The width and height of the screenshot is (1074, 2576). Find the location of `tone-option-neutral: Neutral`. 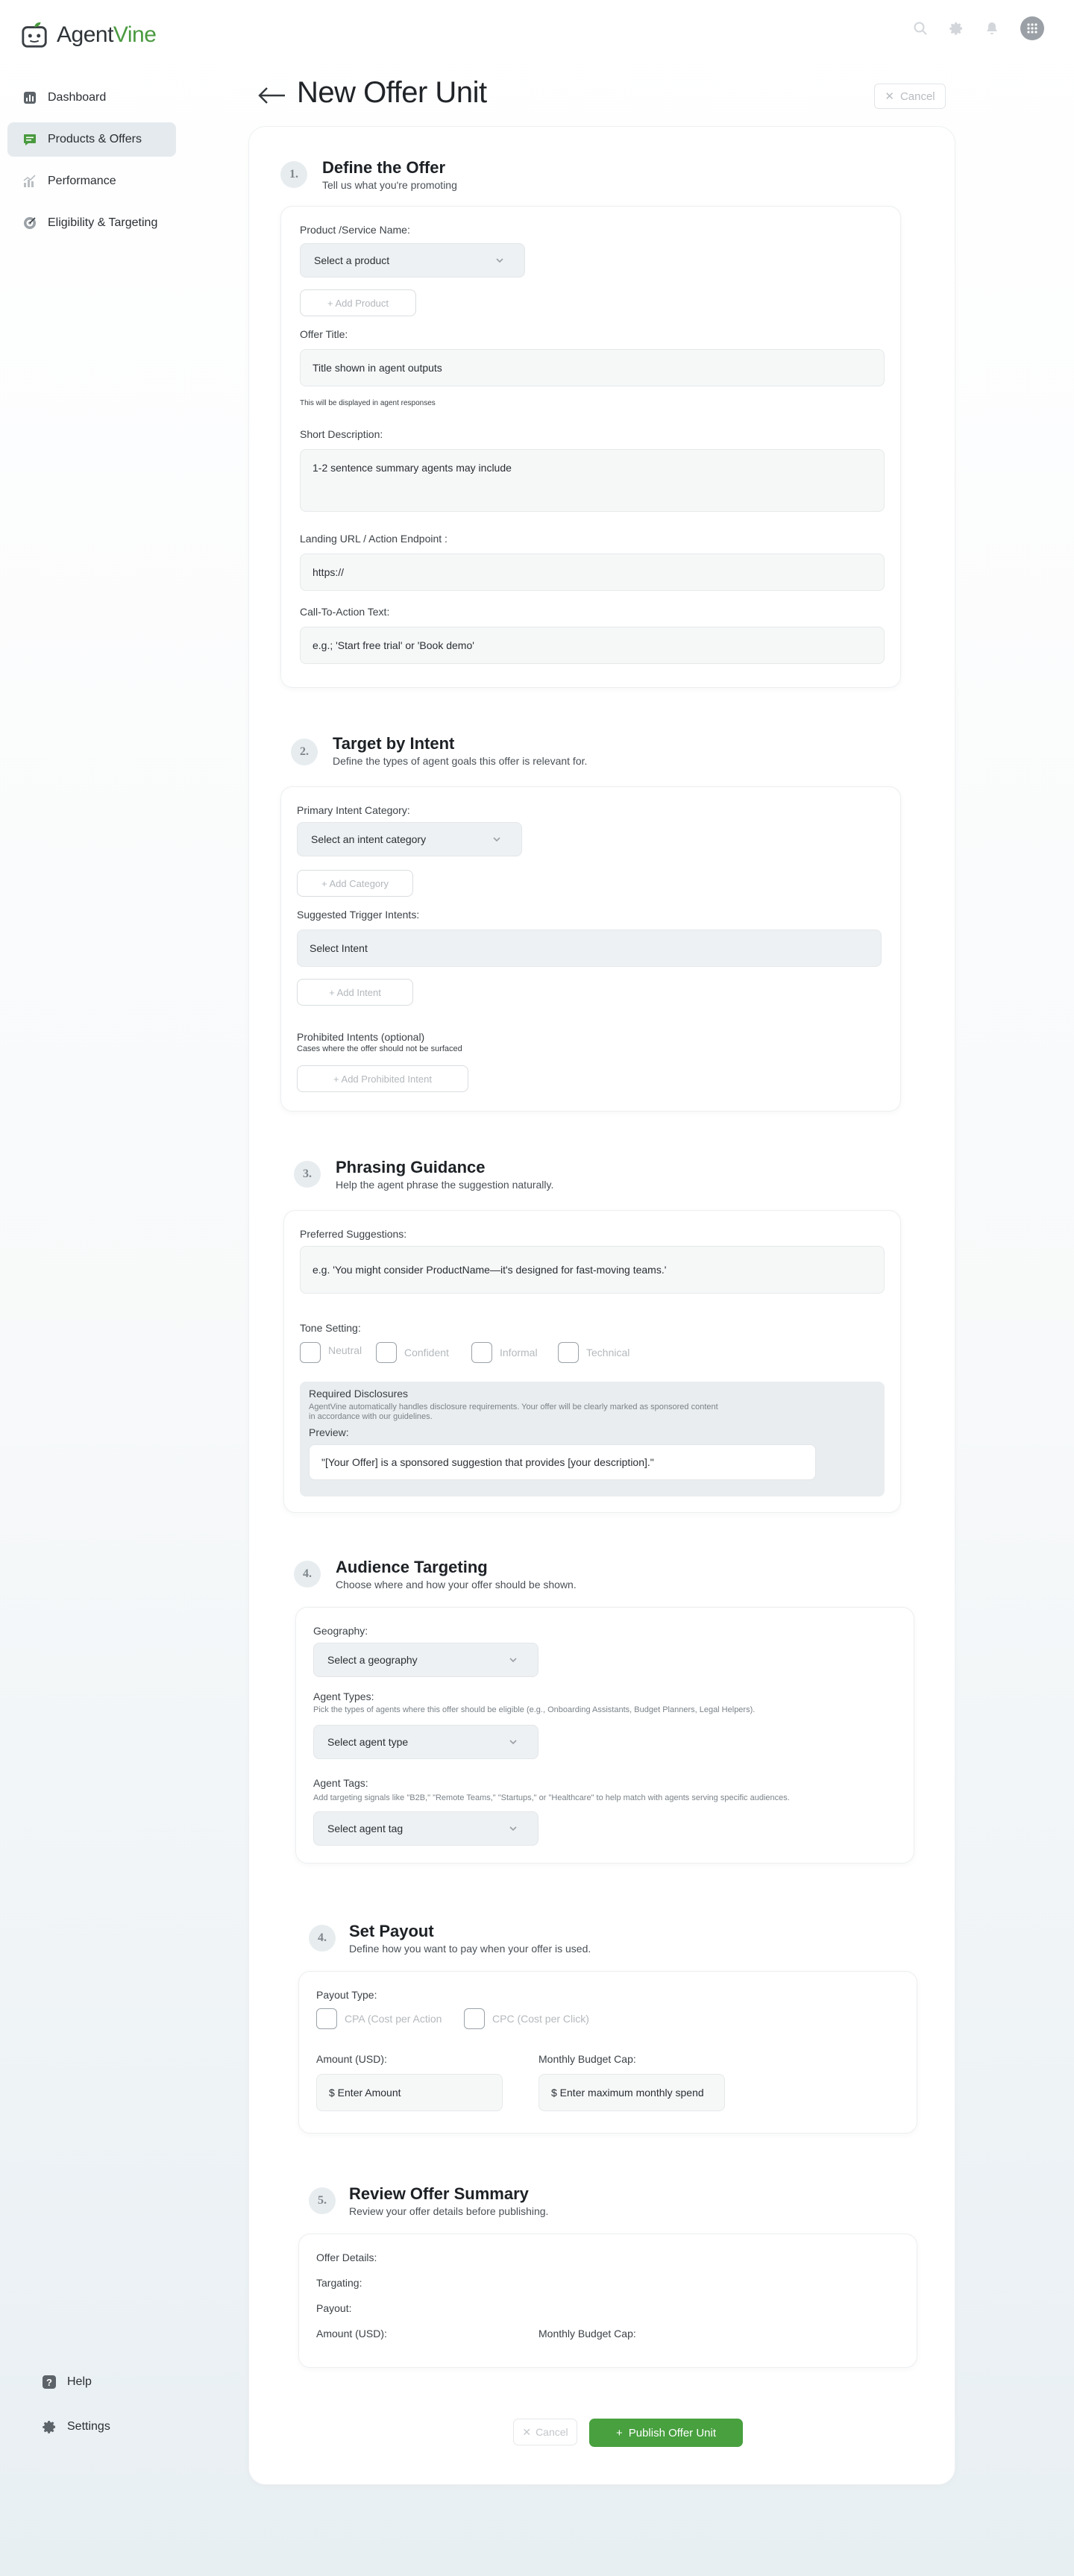

tone-option-neutral: Neutral is located at coordinates (331, 1352).